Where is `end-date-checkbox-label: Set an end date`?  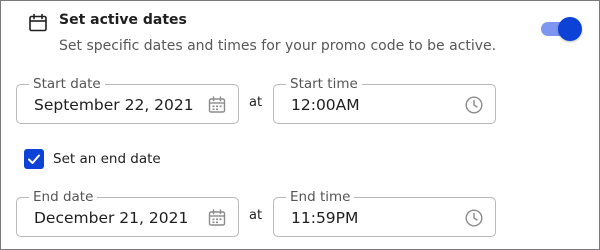 end-date-checkbox-label: Set an end date is located at coordinates (107, 159).